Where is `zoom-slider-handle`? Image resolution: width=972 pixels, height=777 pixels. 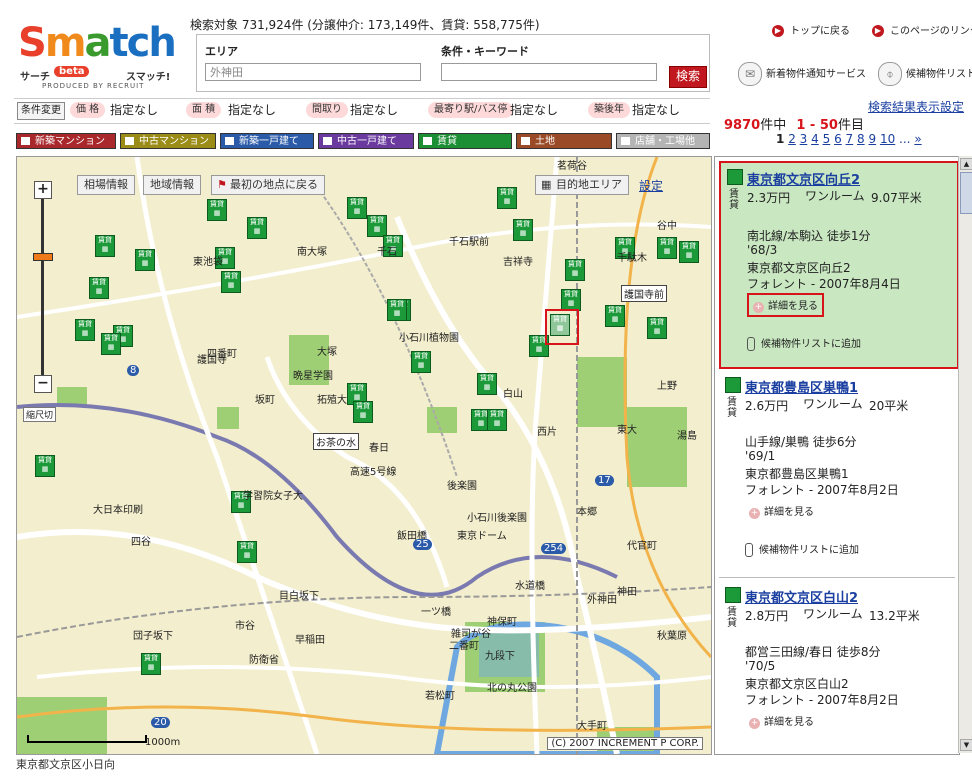 zoom-slider-handle is located at coordinates (43, 257).